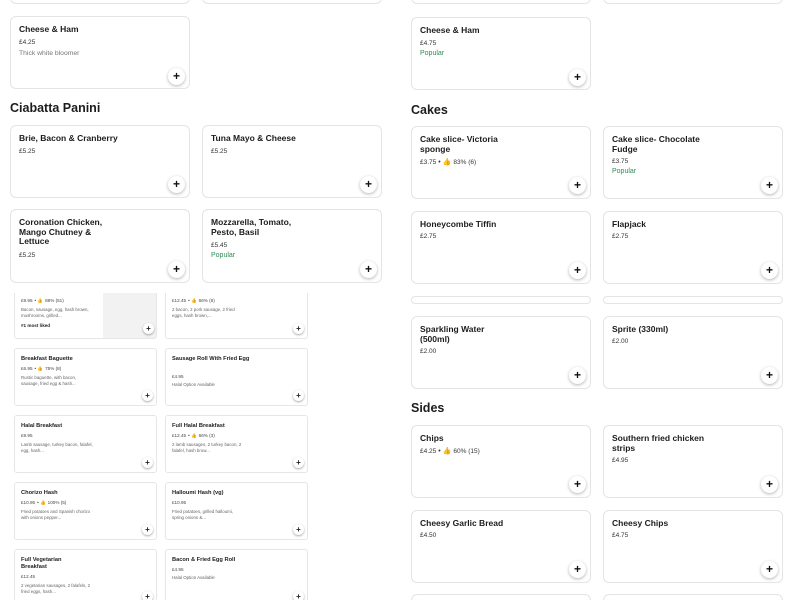  Describe the element at coordinates (53, 368) in the screenshot. I see `embedded-rating: 75% (8)` at that location.